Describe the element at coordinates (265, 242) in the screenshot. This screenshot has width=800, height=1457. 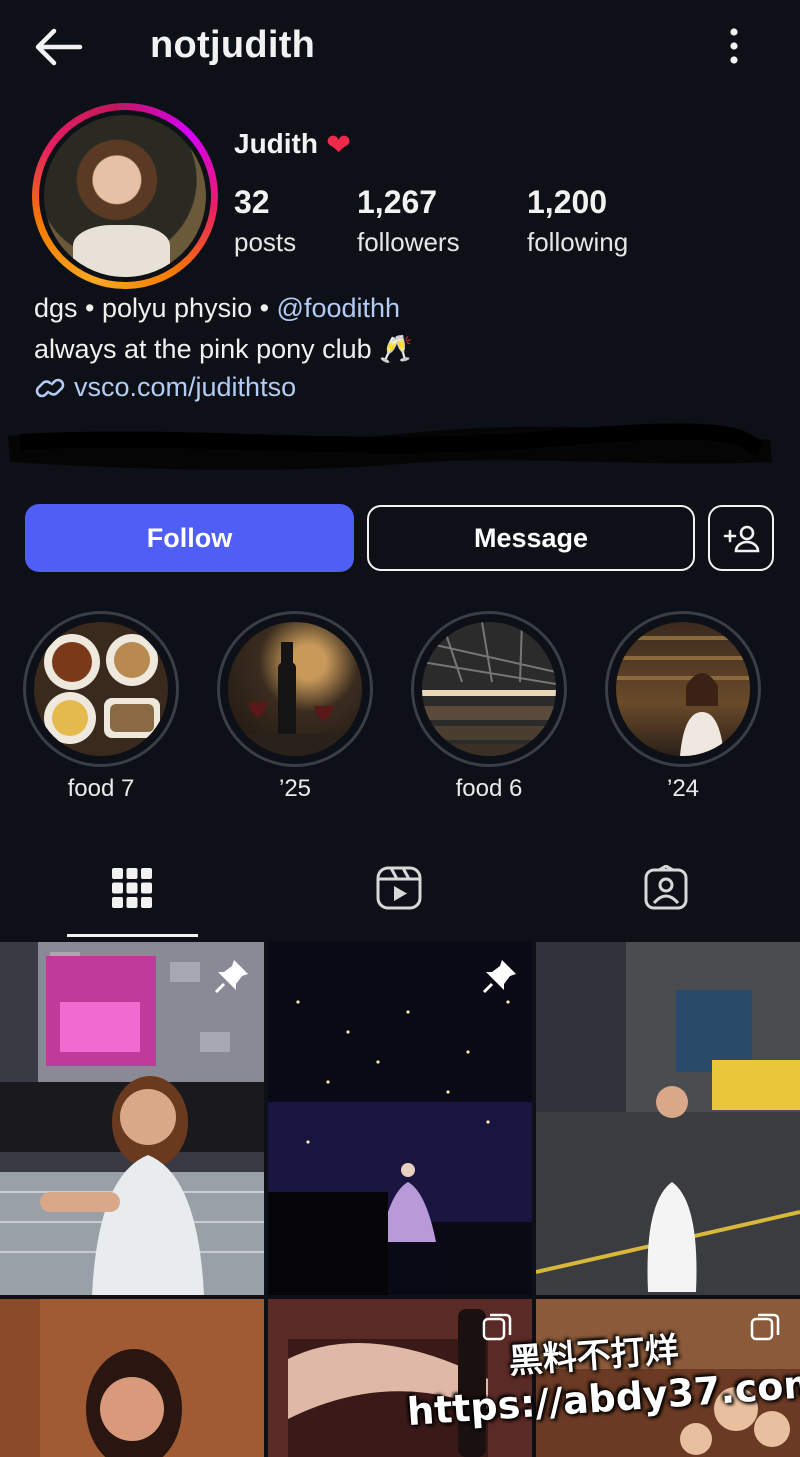
I see `posts-label: posts` at that location.